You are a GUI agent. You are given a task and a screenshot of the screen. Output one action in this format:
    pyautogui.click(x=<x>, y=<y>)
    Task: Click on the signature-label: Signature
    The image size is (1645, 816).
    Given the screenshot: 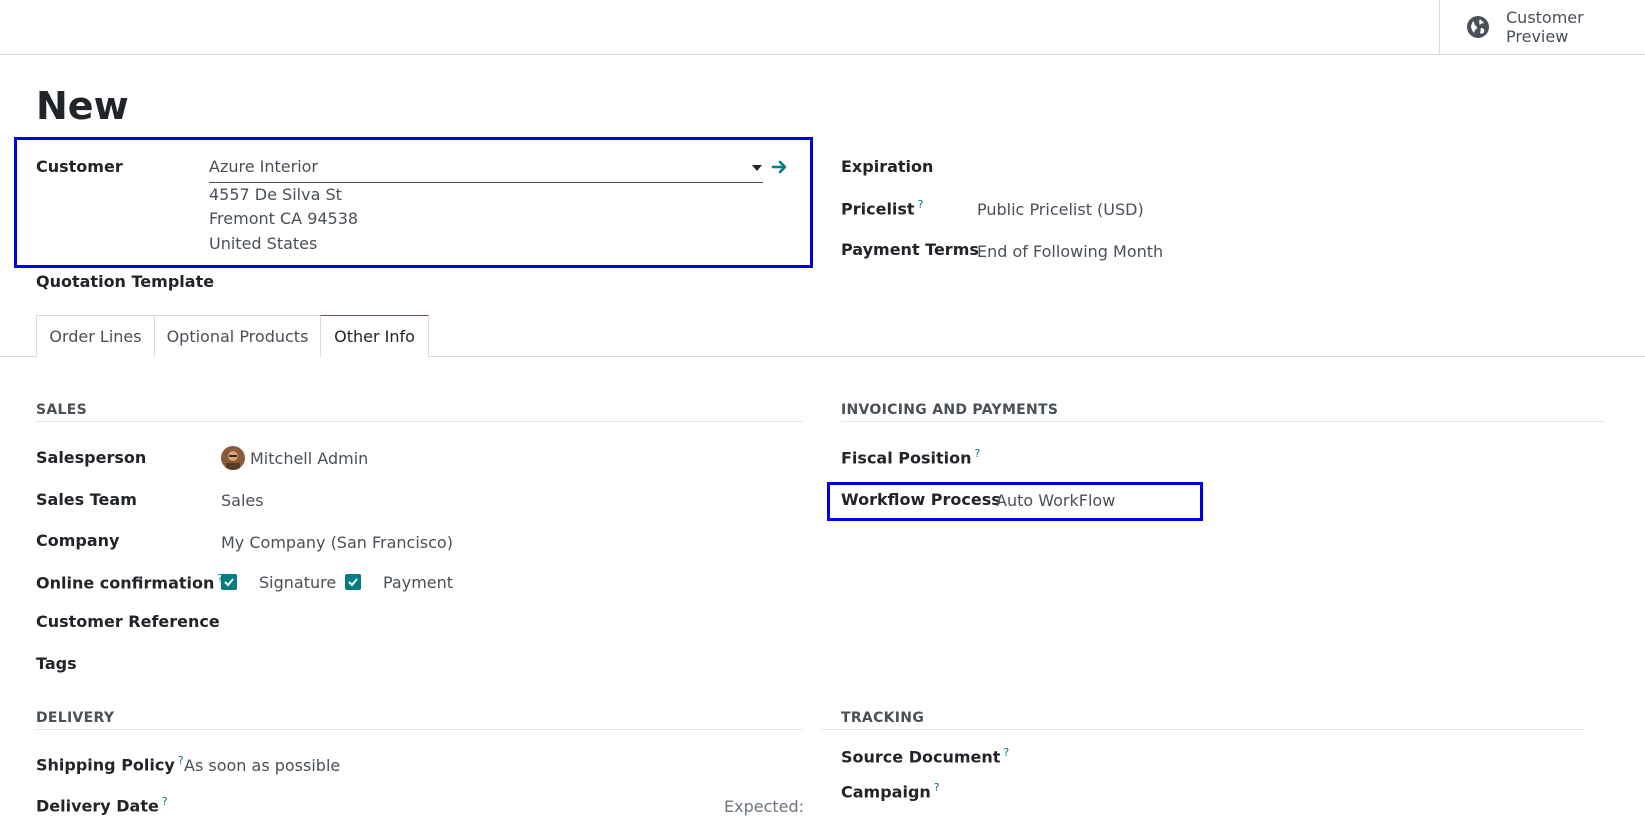 What is the action you would take?
    pyautogui.click(x=298, y=582)
    